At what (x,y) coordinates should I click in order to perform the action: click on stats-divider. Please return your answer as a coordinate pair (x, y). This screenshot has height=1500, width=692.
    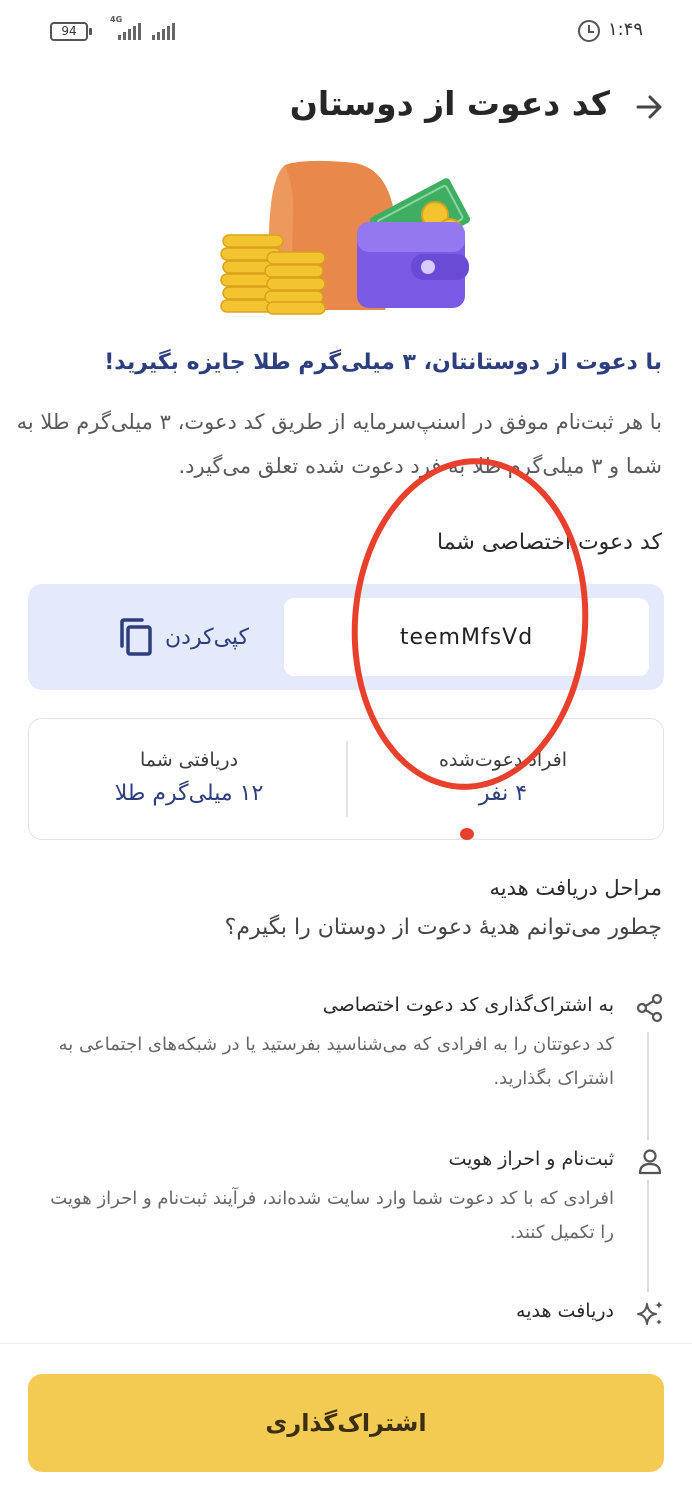
    Looking at the image, I should click on (347, 779).